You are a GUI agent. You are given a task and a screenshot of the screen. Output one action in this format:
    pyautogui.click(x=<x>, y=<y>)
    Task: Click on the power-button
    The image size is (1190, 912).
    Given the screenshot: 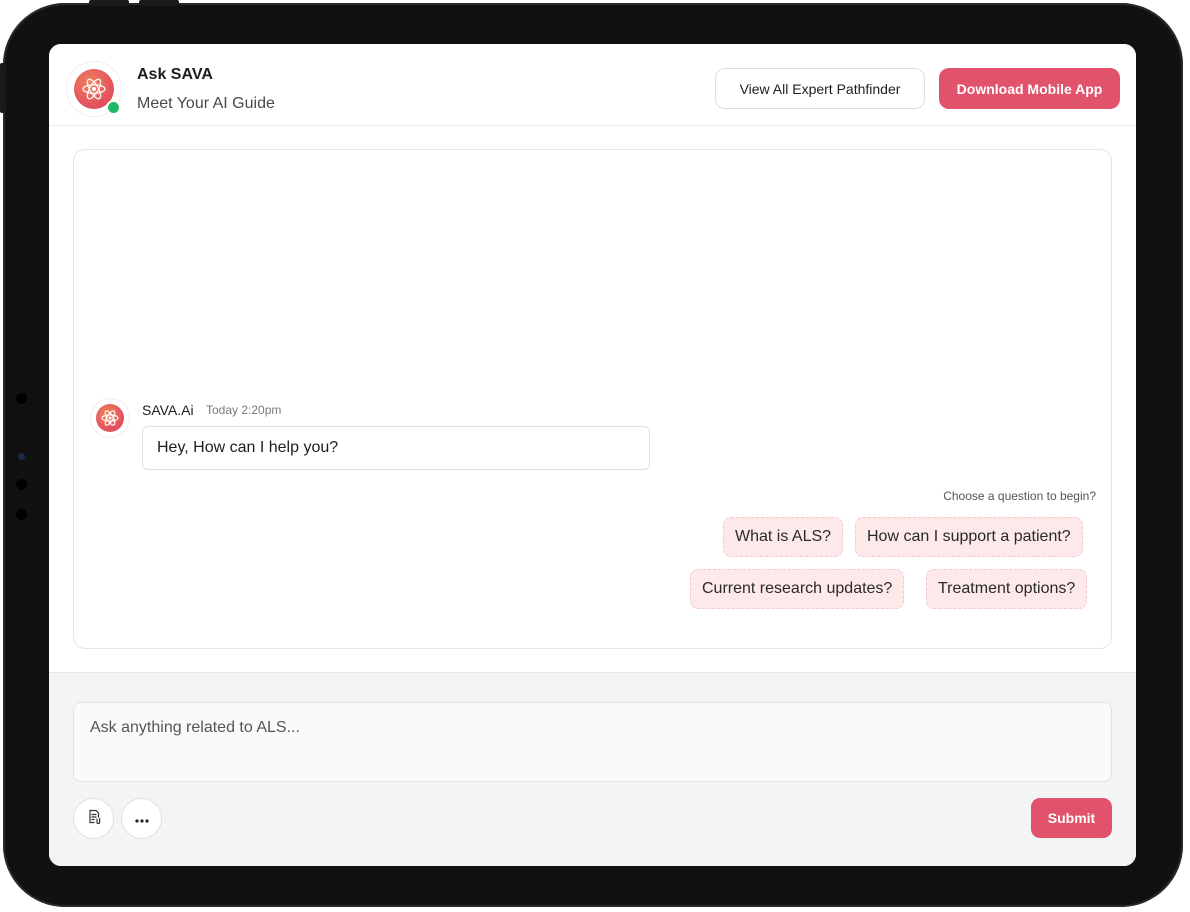 What is the action you would take?
    pyautogui.click(x=3, y=88)
    